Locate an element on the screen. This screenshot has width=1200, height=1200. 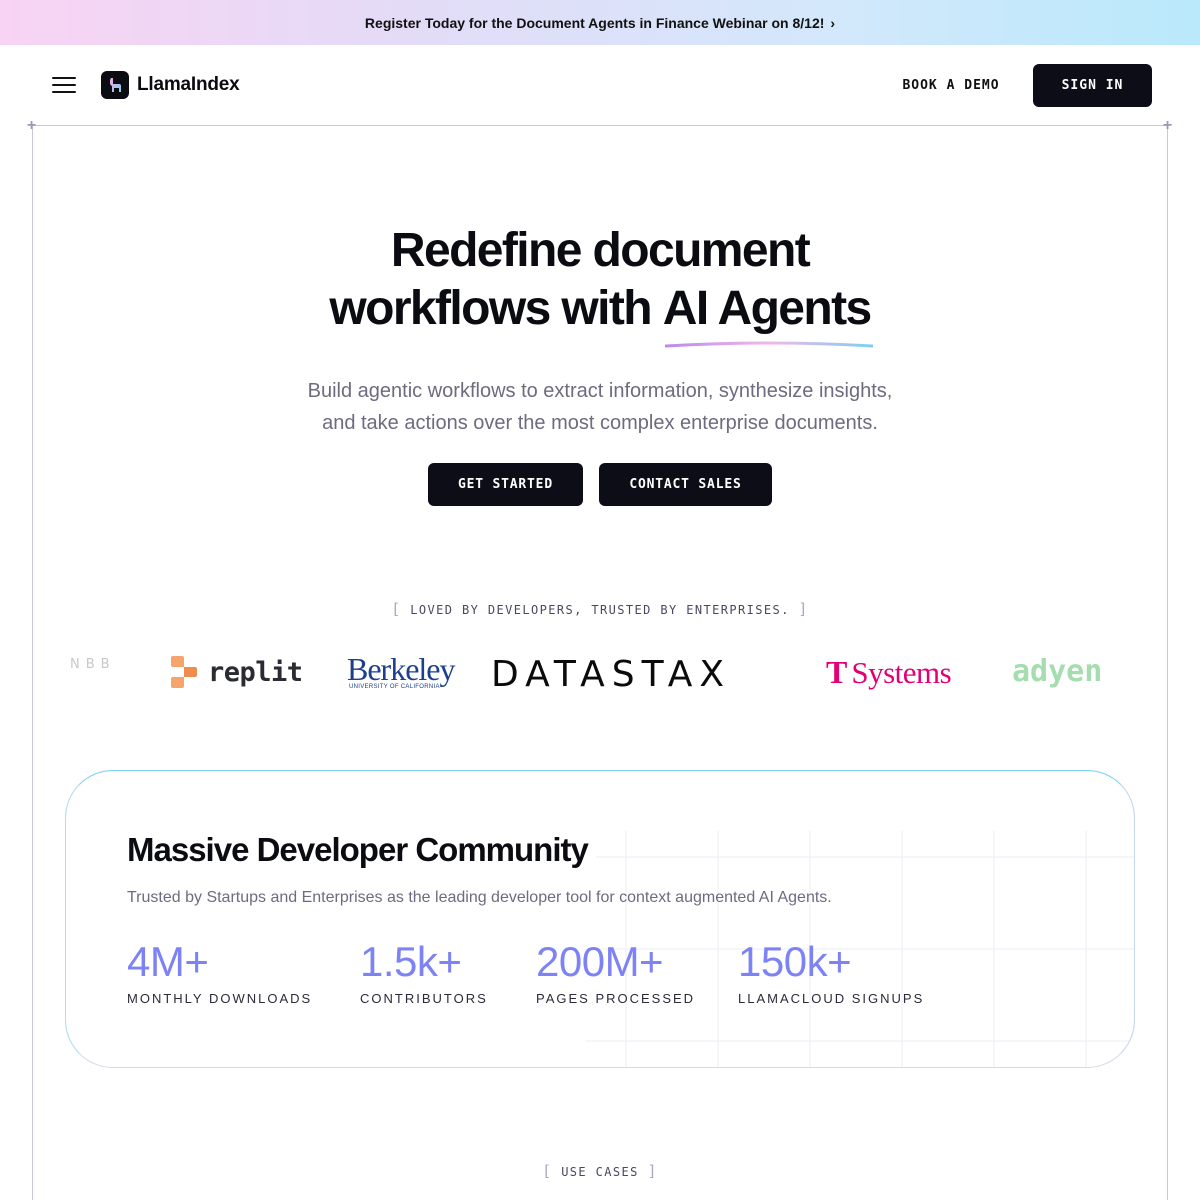
tsystems-wordmark: Systems is located at coordinates (901, 672).